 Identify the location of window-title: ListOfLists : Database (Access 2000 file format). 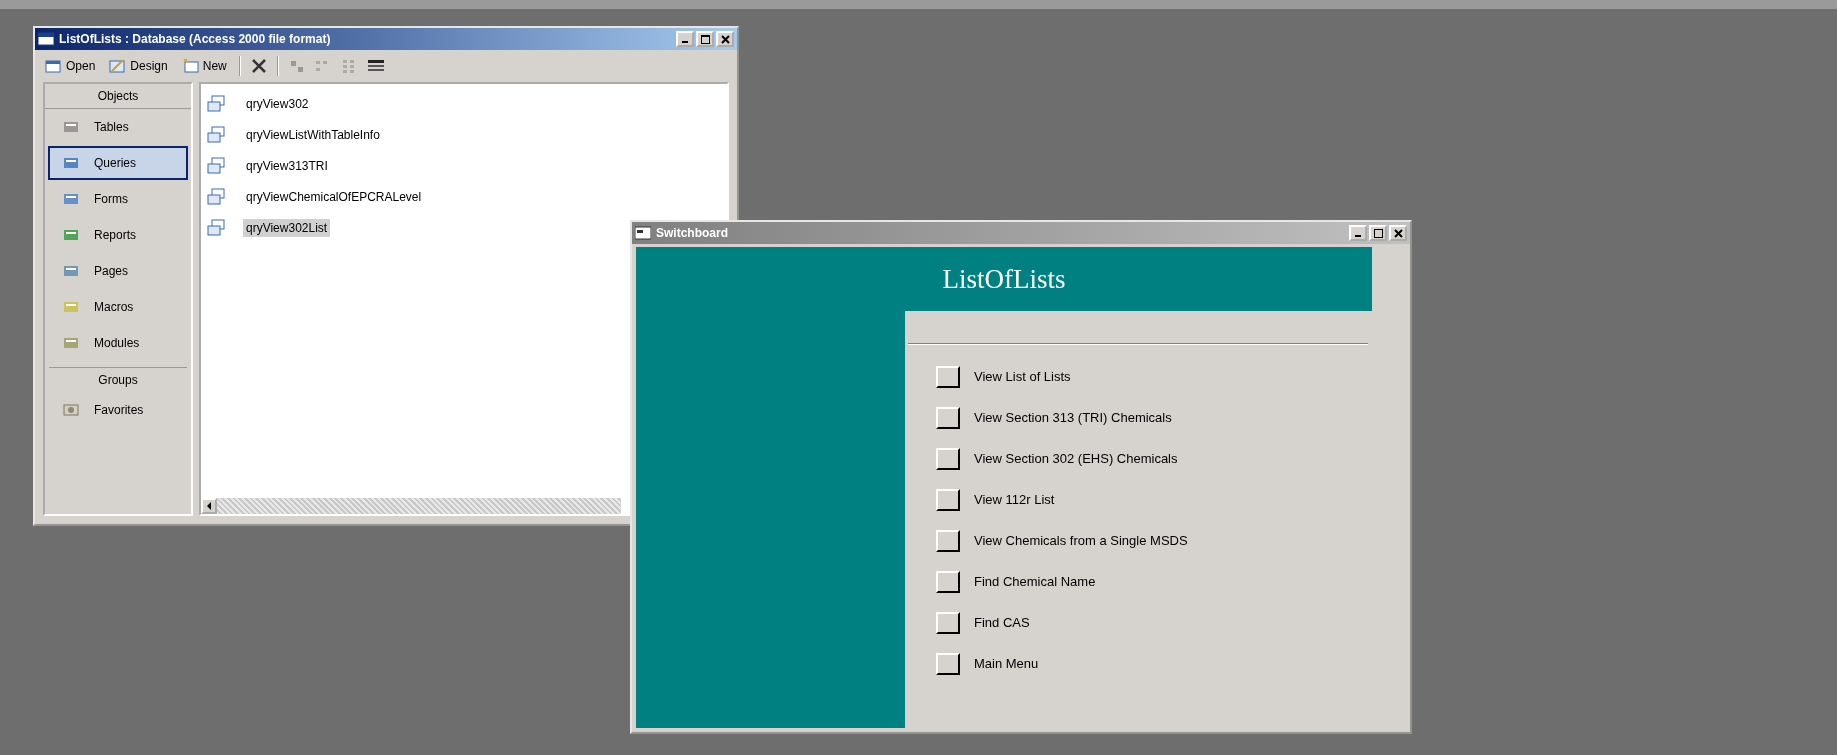
(195, 39).